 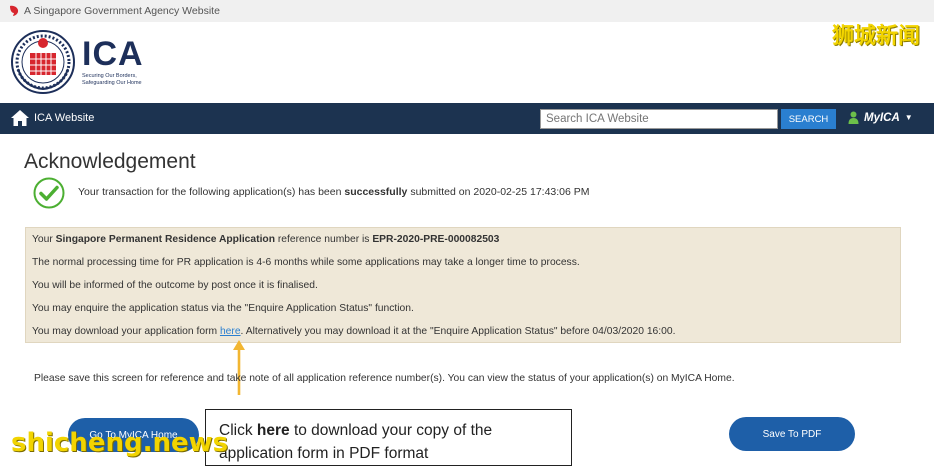 I want to click on watermark-site: shicheng.news, so click(x=120, y=443).